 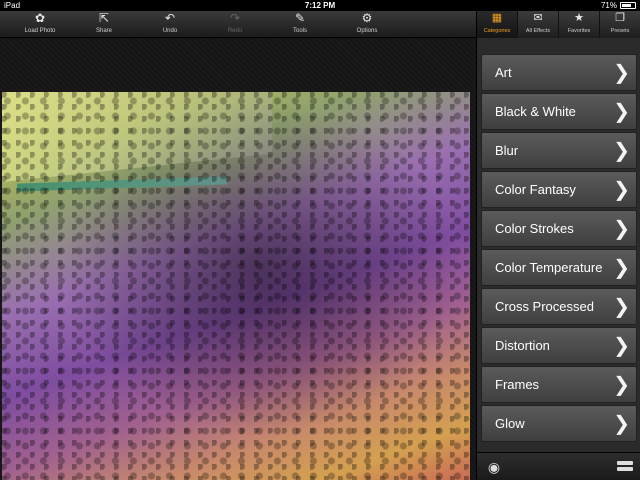 What do you see at coordinates (559, 423) in the screenshot?
I see `category-item-glow: Glow ❯` at bounding box center [559, 423].